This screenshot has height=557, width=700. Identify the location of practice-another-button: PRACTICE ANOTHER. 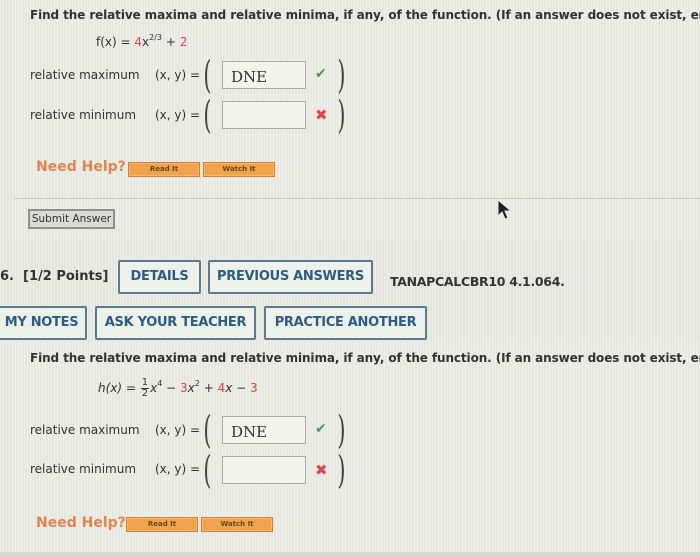
(345, 323).